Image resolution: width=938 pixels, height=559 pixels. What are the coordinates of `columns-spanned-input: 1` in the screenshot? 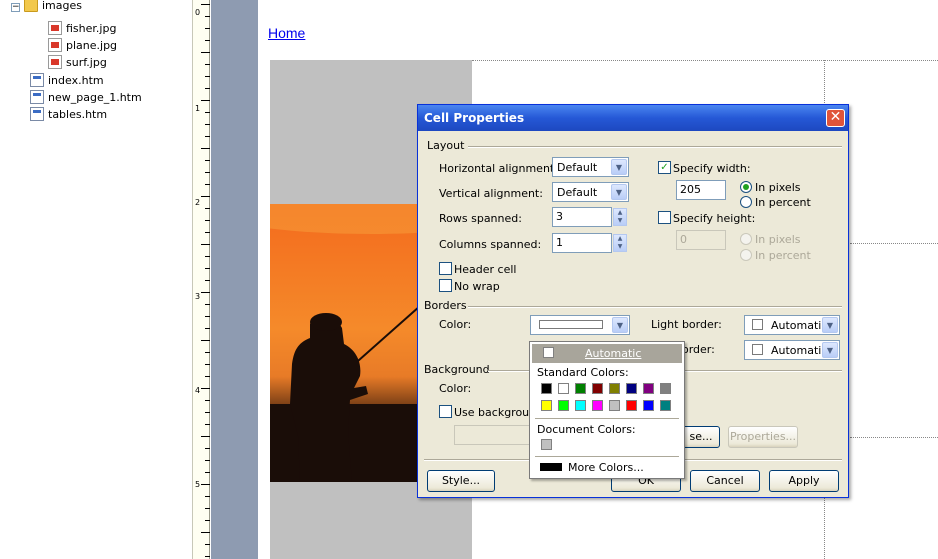 It's located at (582, 243).